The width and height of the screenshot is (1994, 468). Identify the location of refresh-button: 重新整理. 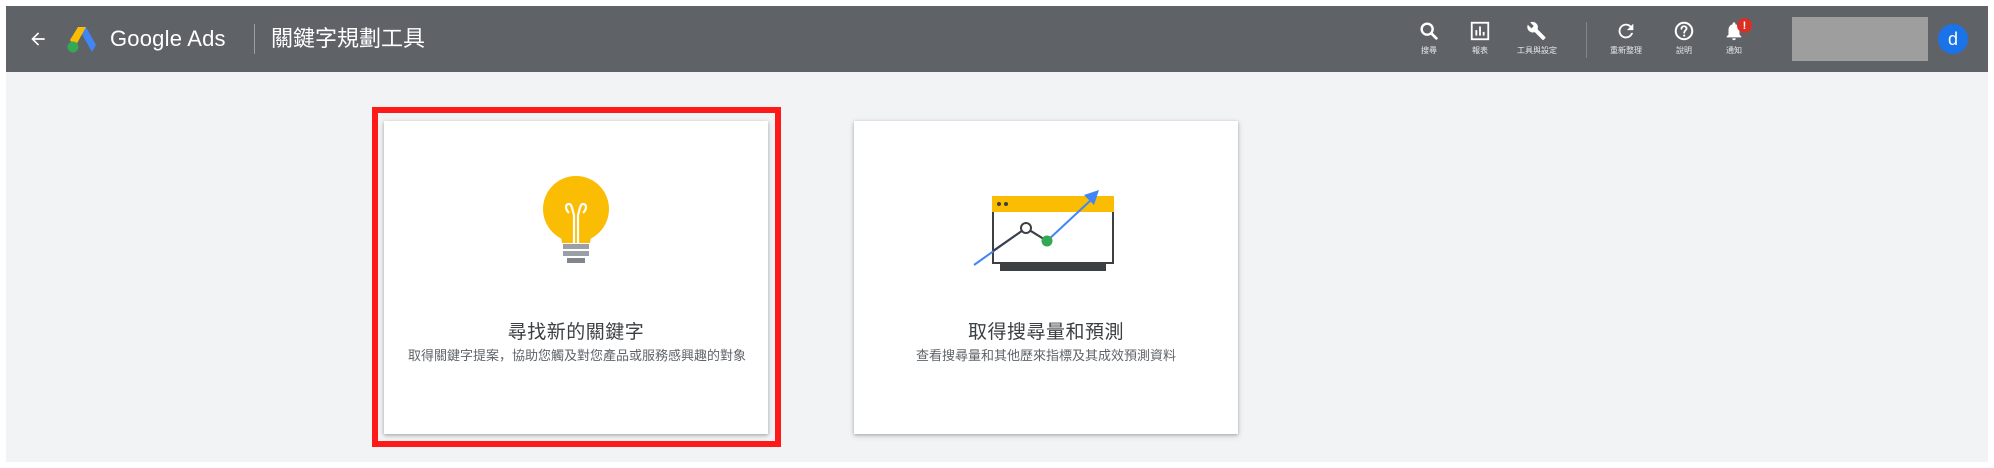
(1626, 40).